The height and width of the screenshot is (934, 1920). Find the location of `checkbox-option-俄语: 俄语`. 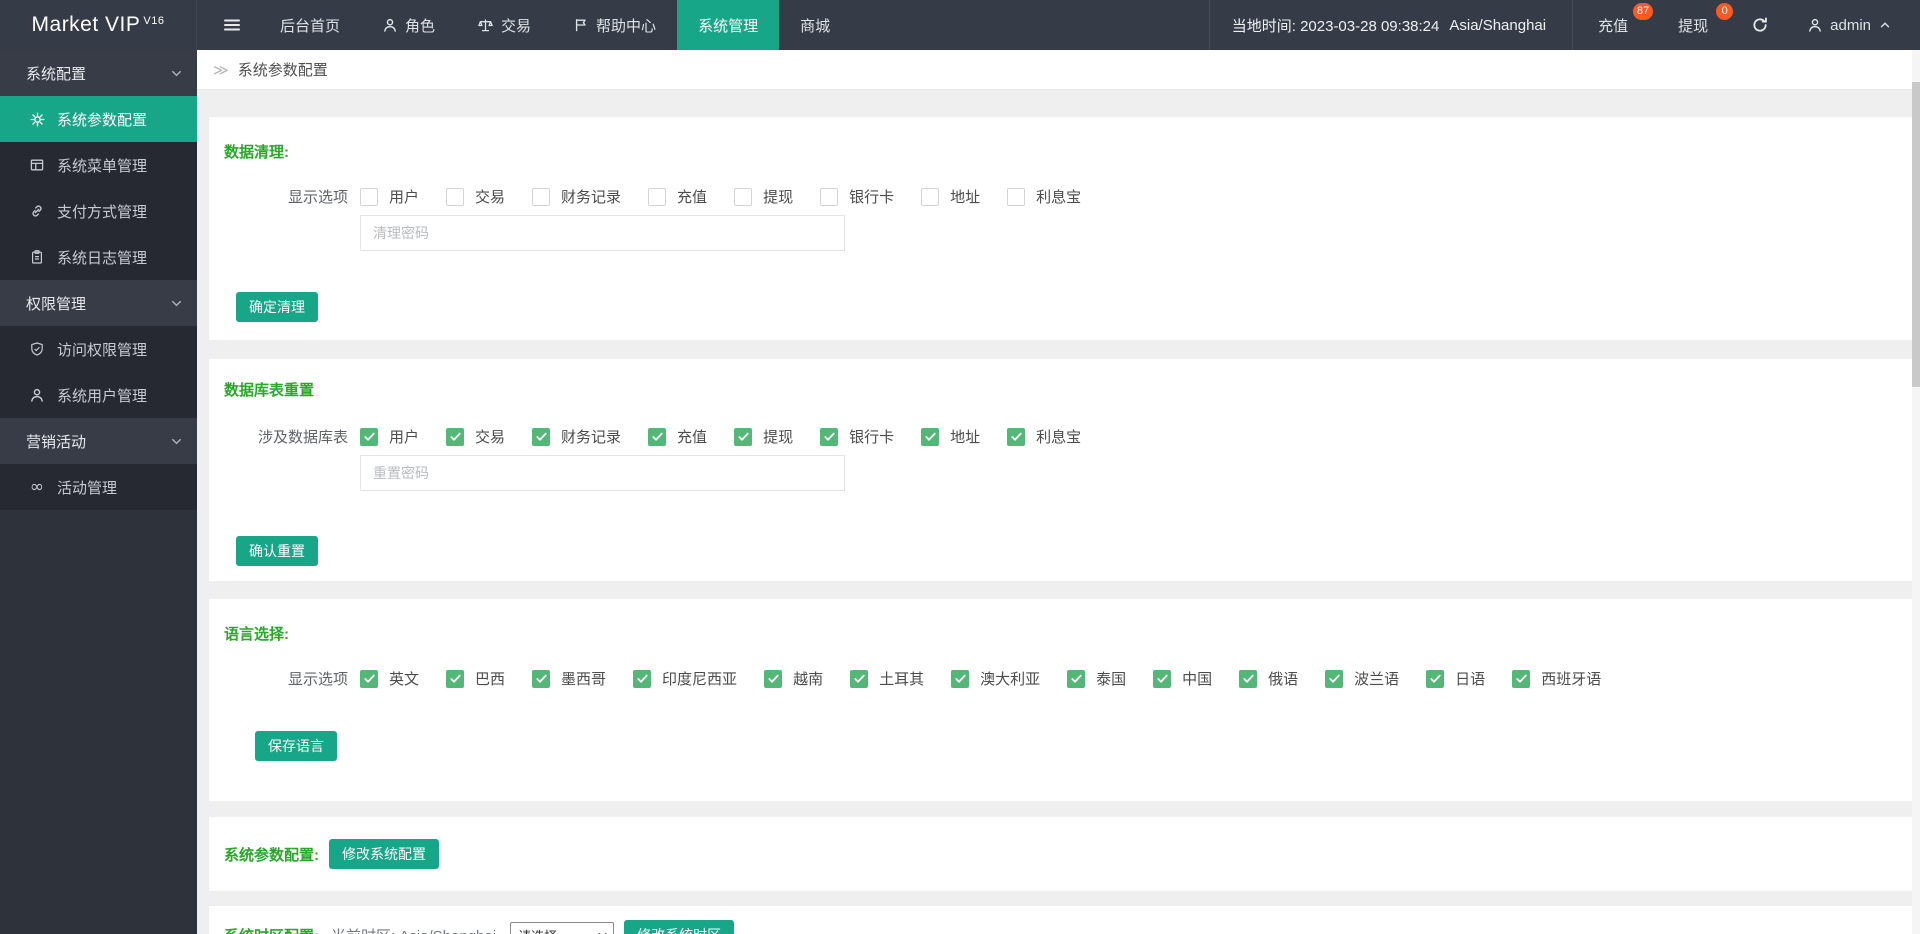

checkbox-option-俄语: 俄语 is located at coordinates (1268, 678).